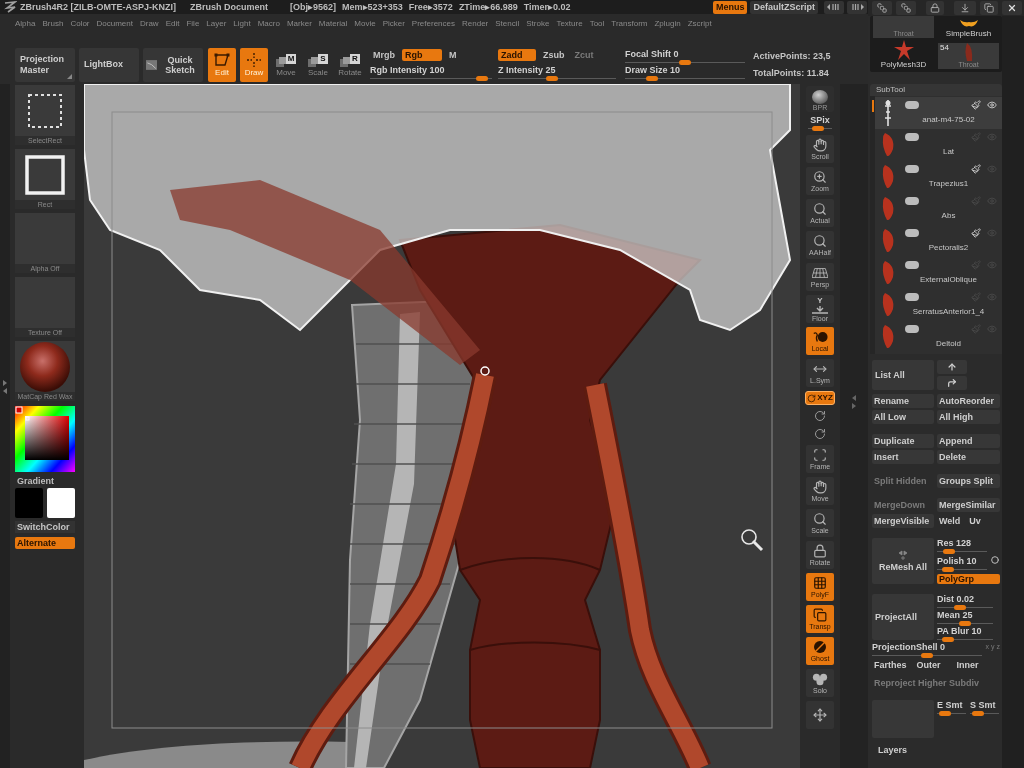  Describe the element at coordinates (938, 273) in the screenshot. I see `subtool-item: ExternalOblique` at that location.